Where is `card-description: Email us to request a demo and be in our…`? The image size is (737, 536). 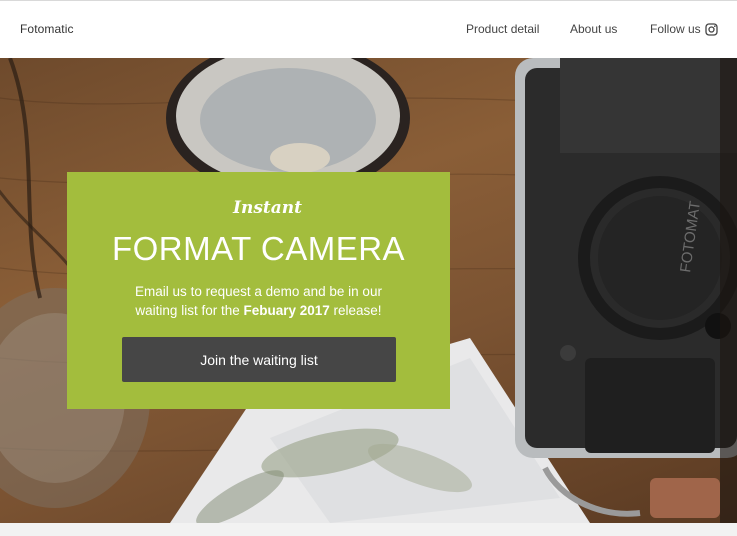
card-description: Email us to request a demo and be in our… is located at coordinates (258, 301).